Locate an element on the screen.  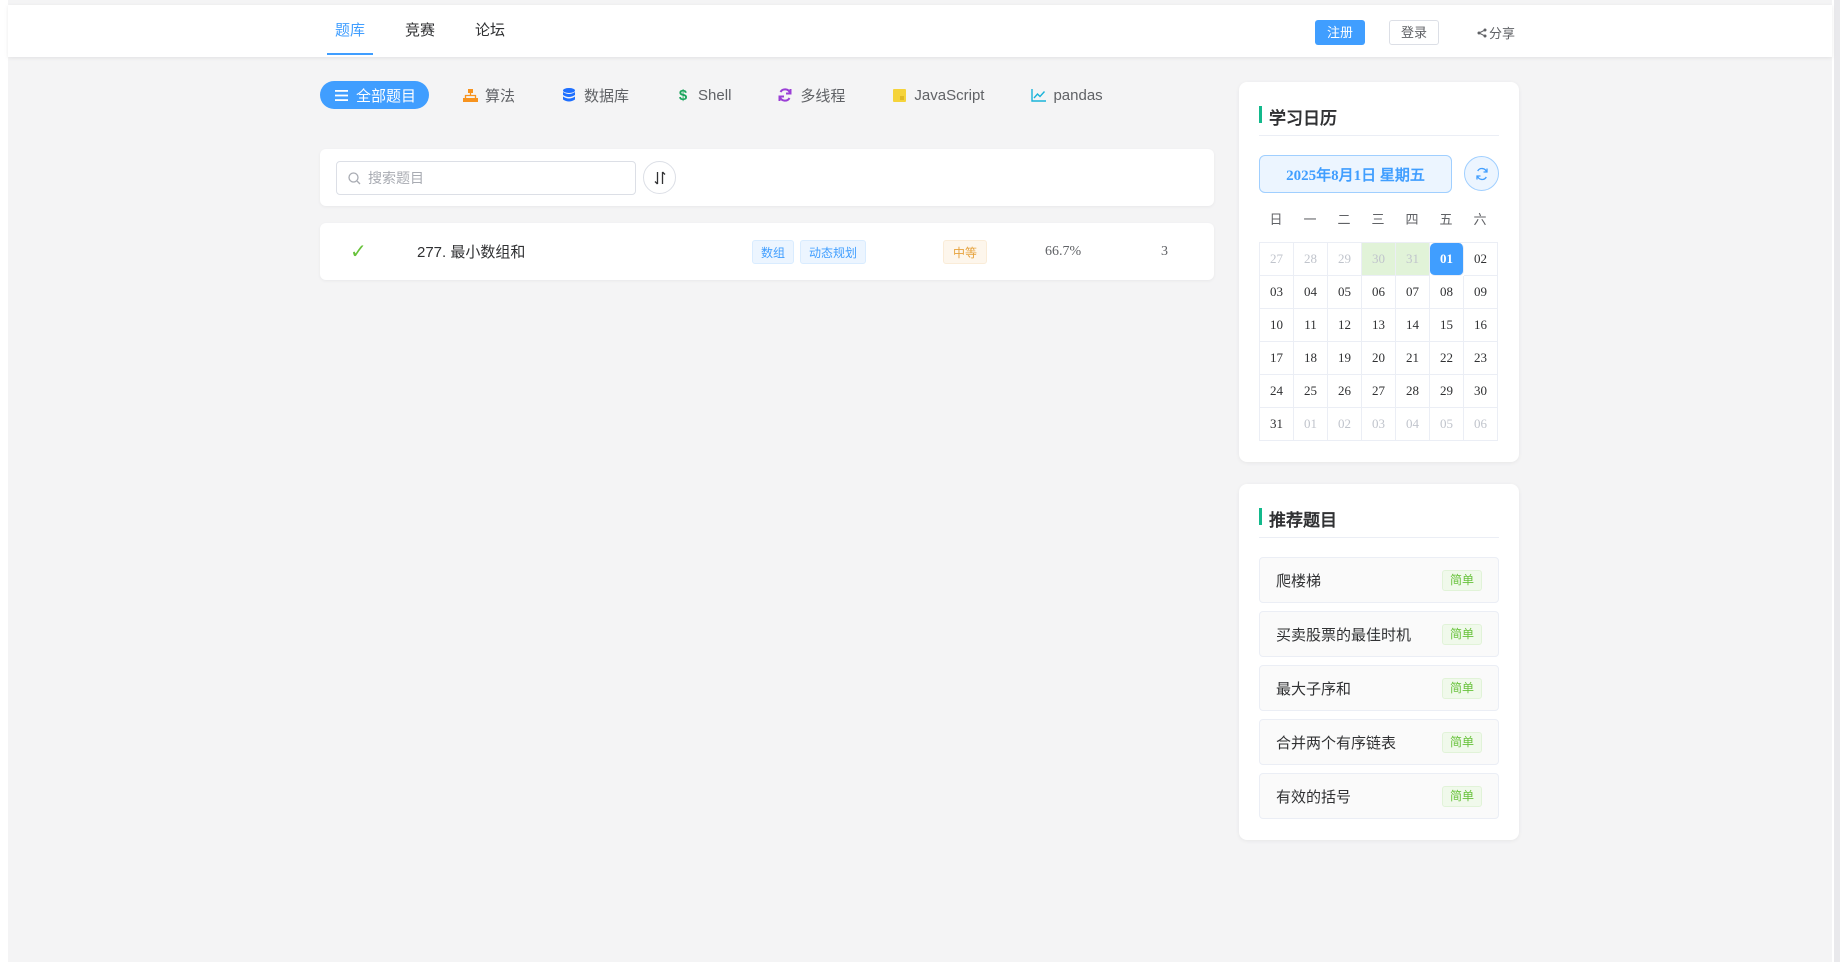
category-concurrency: 多线程 is located at coordinates (811, 95).